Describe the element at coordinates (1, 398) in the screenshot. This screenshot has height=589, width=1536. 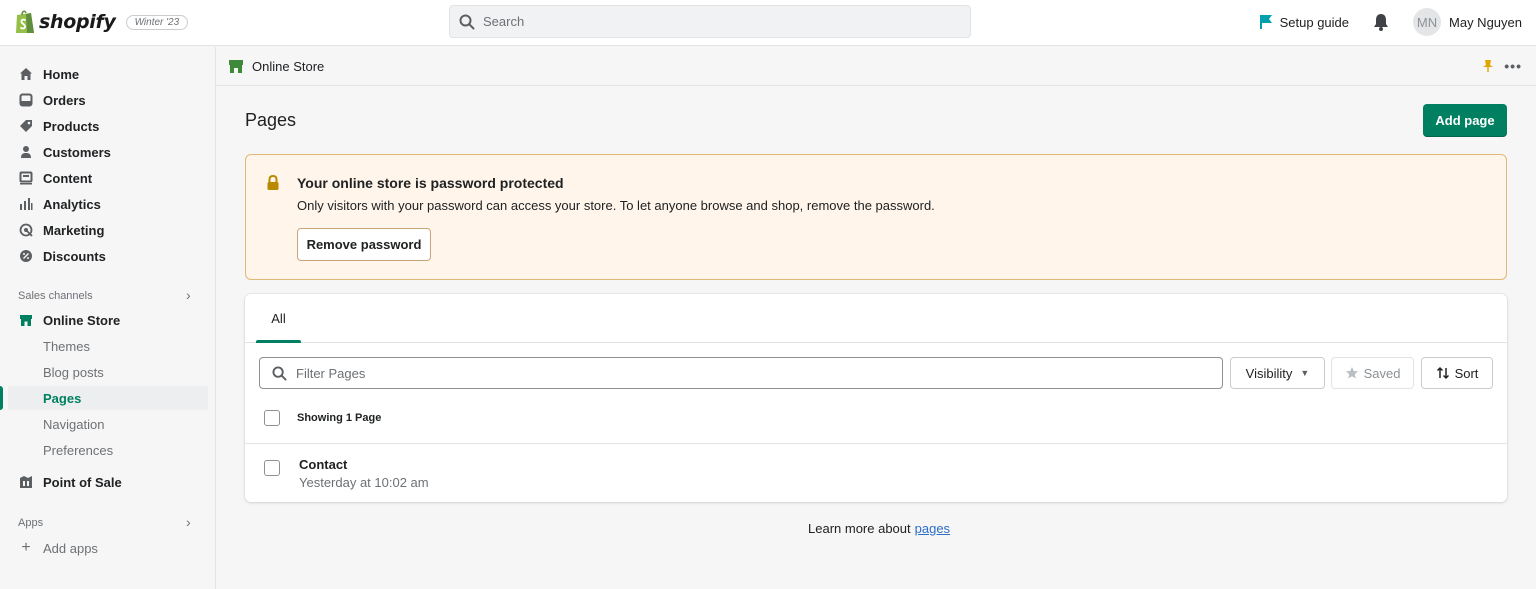
I see `active-indicator` at that location.